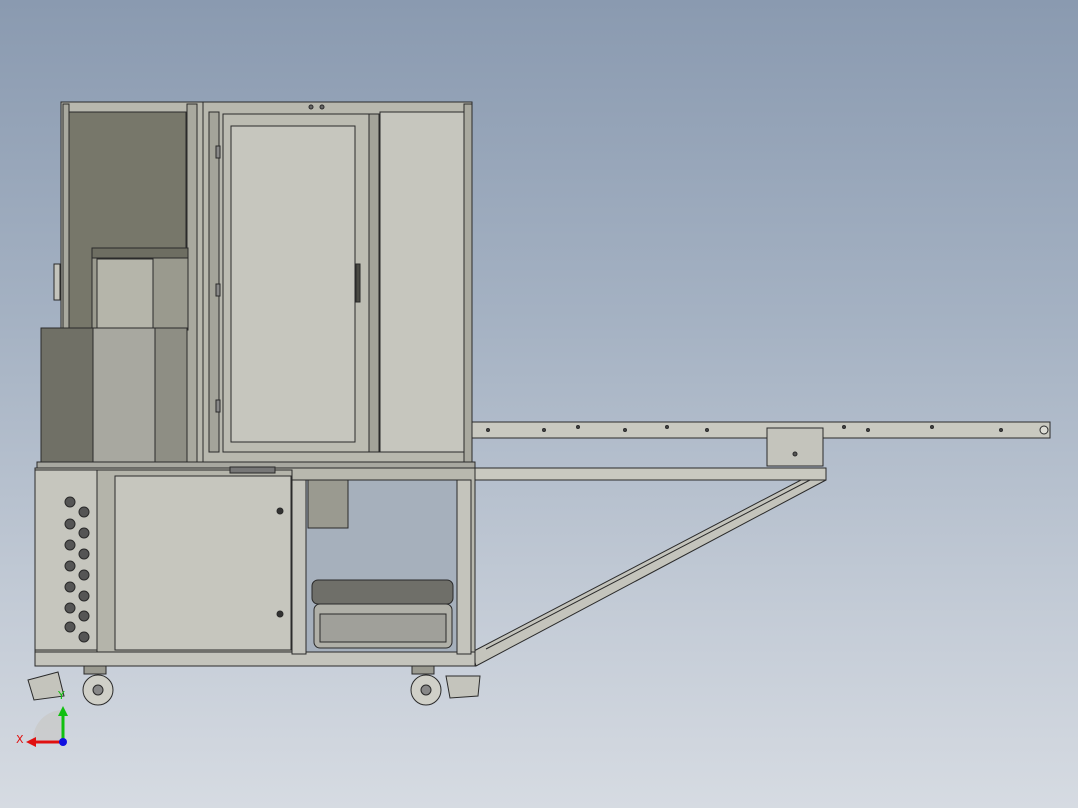 Image resolution: width=1078 pixels, height=808 pixels. What do you see at coordinates (61, 695) in the screenshot?
I see `triad-y-label: Y` at bounding box center [61, 695].